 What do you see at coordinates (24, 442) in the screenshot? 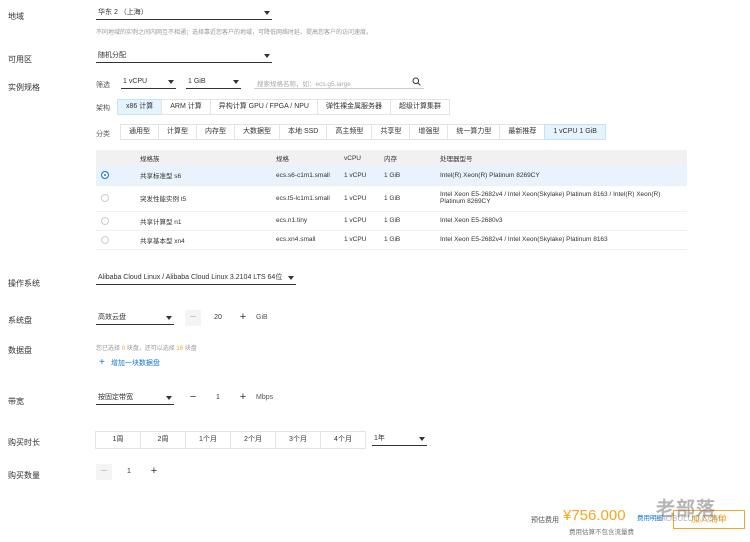
I see `duration-label: 购买时长` at bounding box center [24, 442].